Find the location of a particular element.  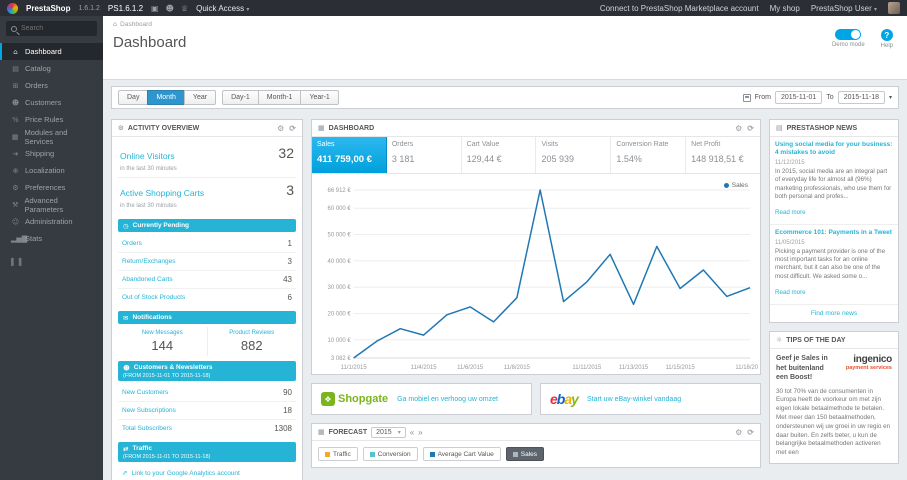

kpi-cart-value: Cart Value 129,44 € is located at coordinates (499, 155).